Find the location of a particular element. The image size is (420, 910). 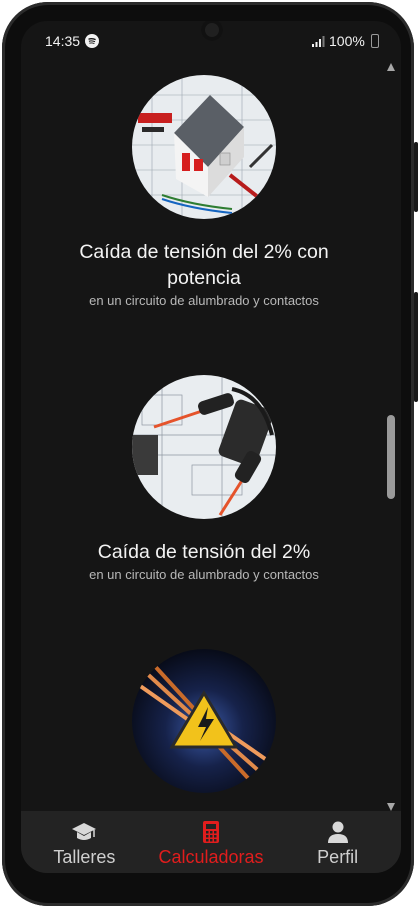

status-bar: 14:35 100% is located at coordinates (211, 41).